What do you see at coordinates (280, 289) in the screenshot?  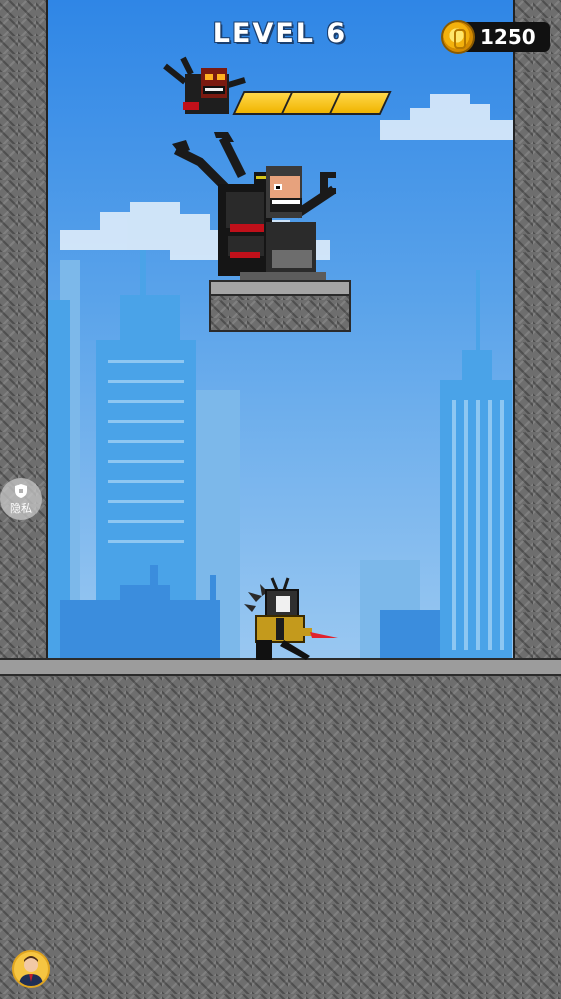 I see `platform-top` at bounding box center [280, 289].